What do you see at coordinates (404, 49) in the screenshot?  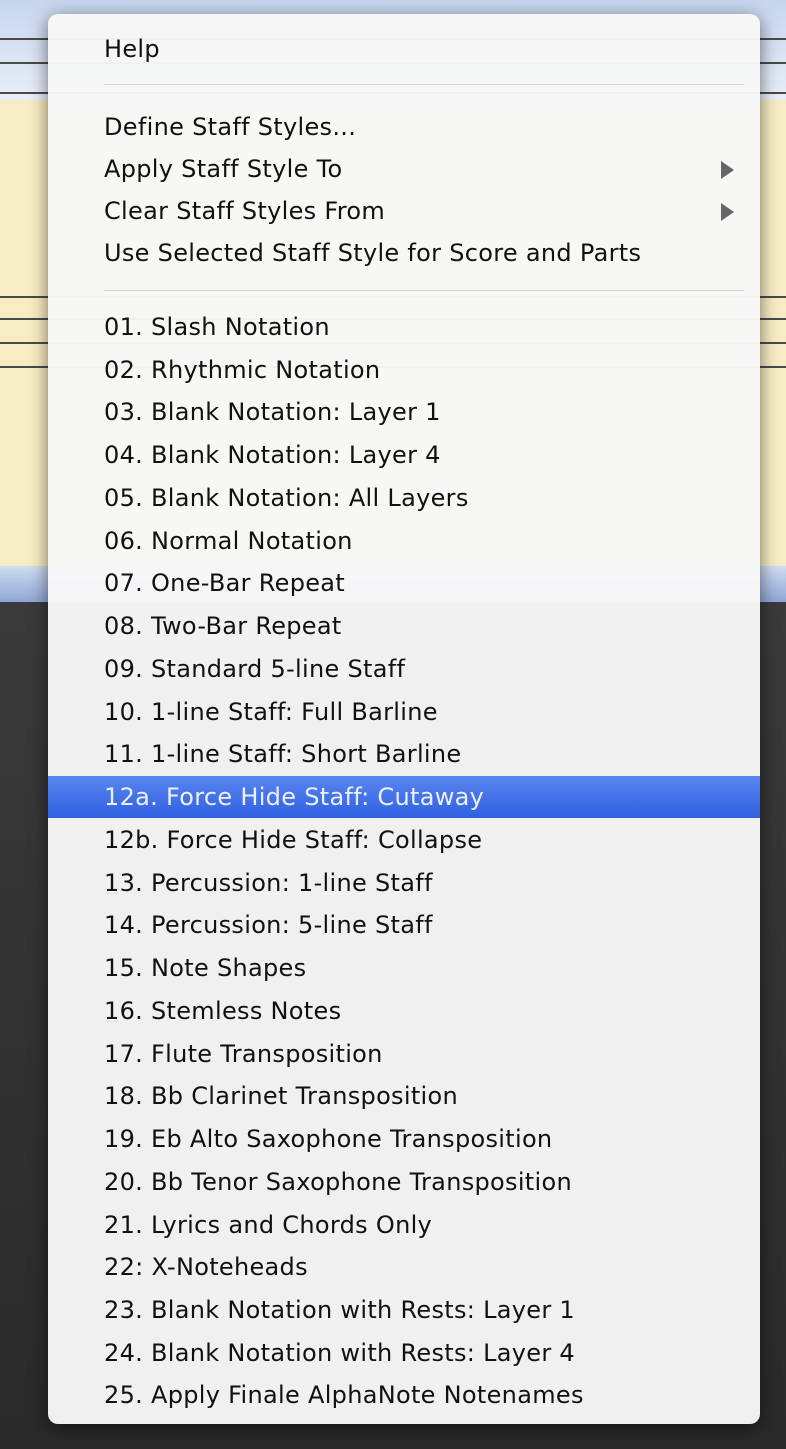 I see `menu-item-help: Help` at bounding box center [404, 49].